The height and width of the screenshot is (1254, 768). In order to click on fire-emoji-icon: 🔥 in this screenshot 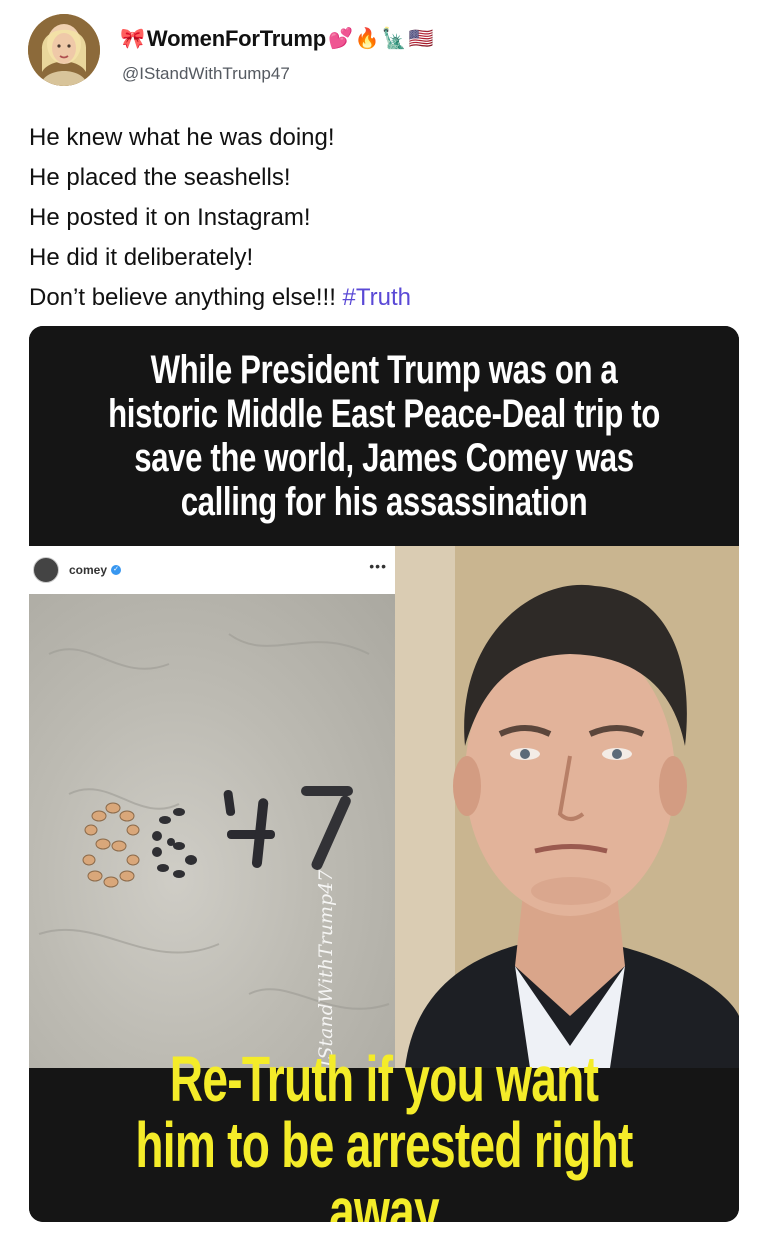, I will do `click(367, 39)`.